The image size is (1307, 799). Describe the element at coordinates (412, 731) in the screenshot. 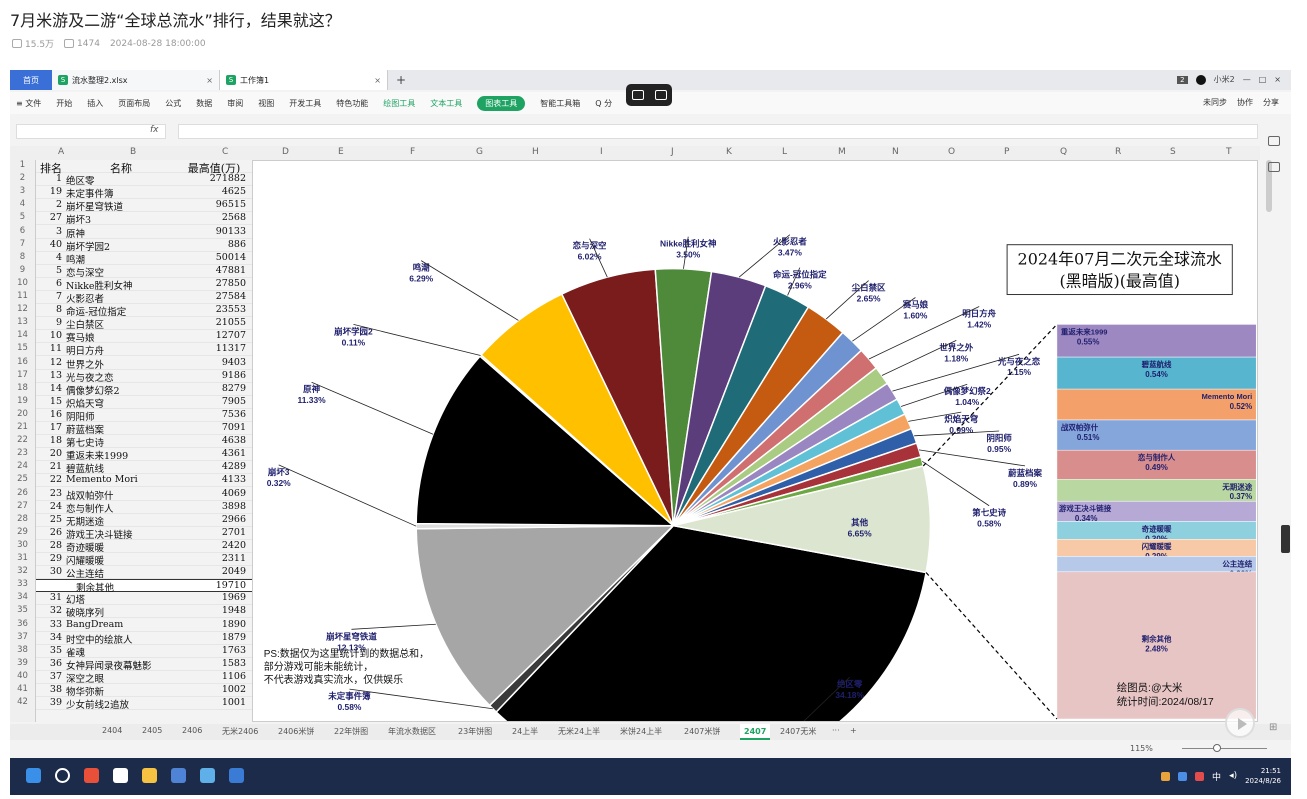

I see `sheet-tab: 年流水数据区` at that location.